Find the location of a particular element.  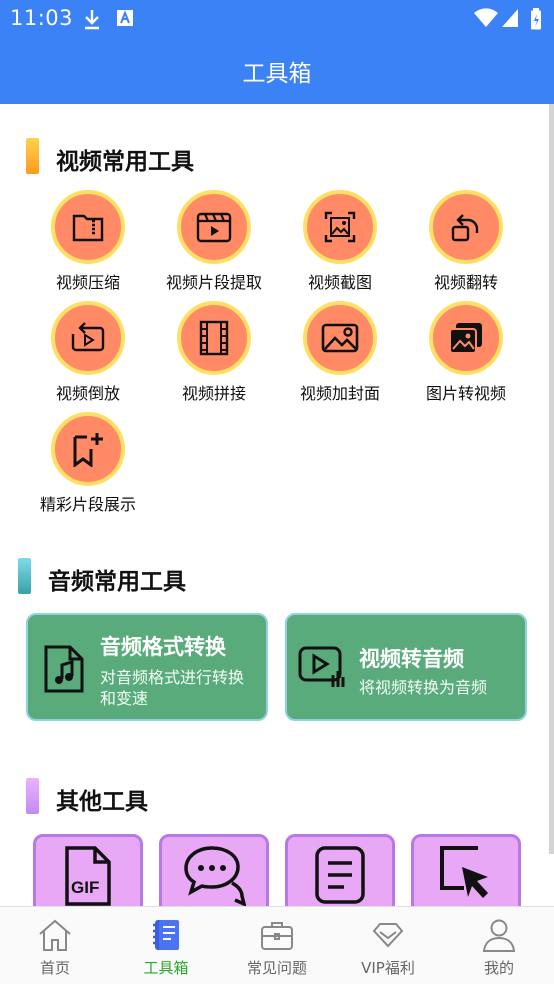

card-description: 对音频格式进行转换 is located at coordinates (172, 677).